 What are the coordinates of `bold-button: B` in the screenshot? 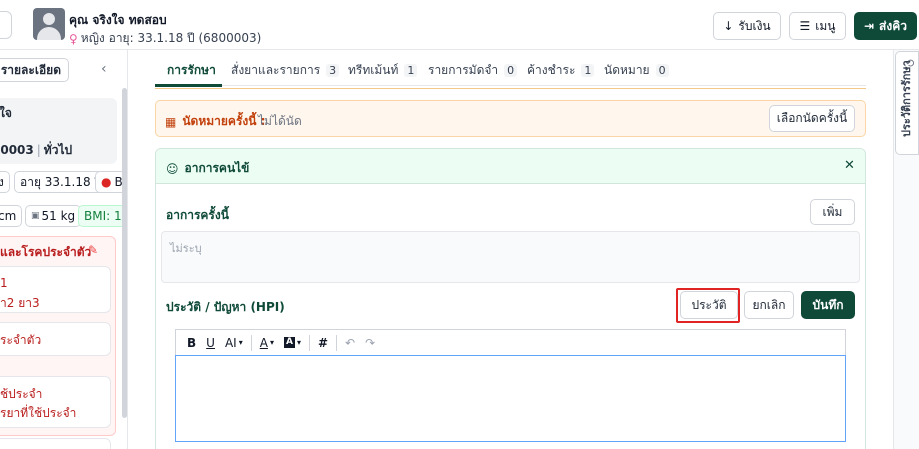 It's located at (191, 343).